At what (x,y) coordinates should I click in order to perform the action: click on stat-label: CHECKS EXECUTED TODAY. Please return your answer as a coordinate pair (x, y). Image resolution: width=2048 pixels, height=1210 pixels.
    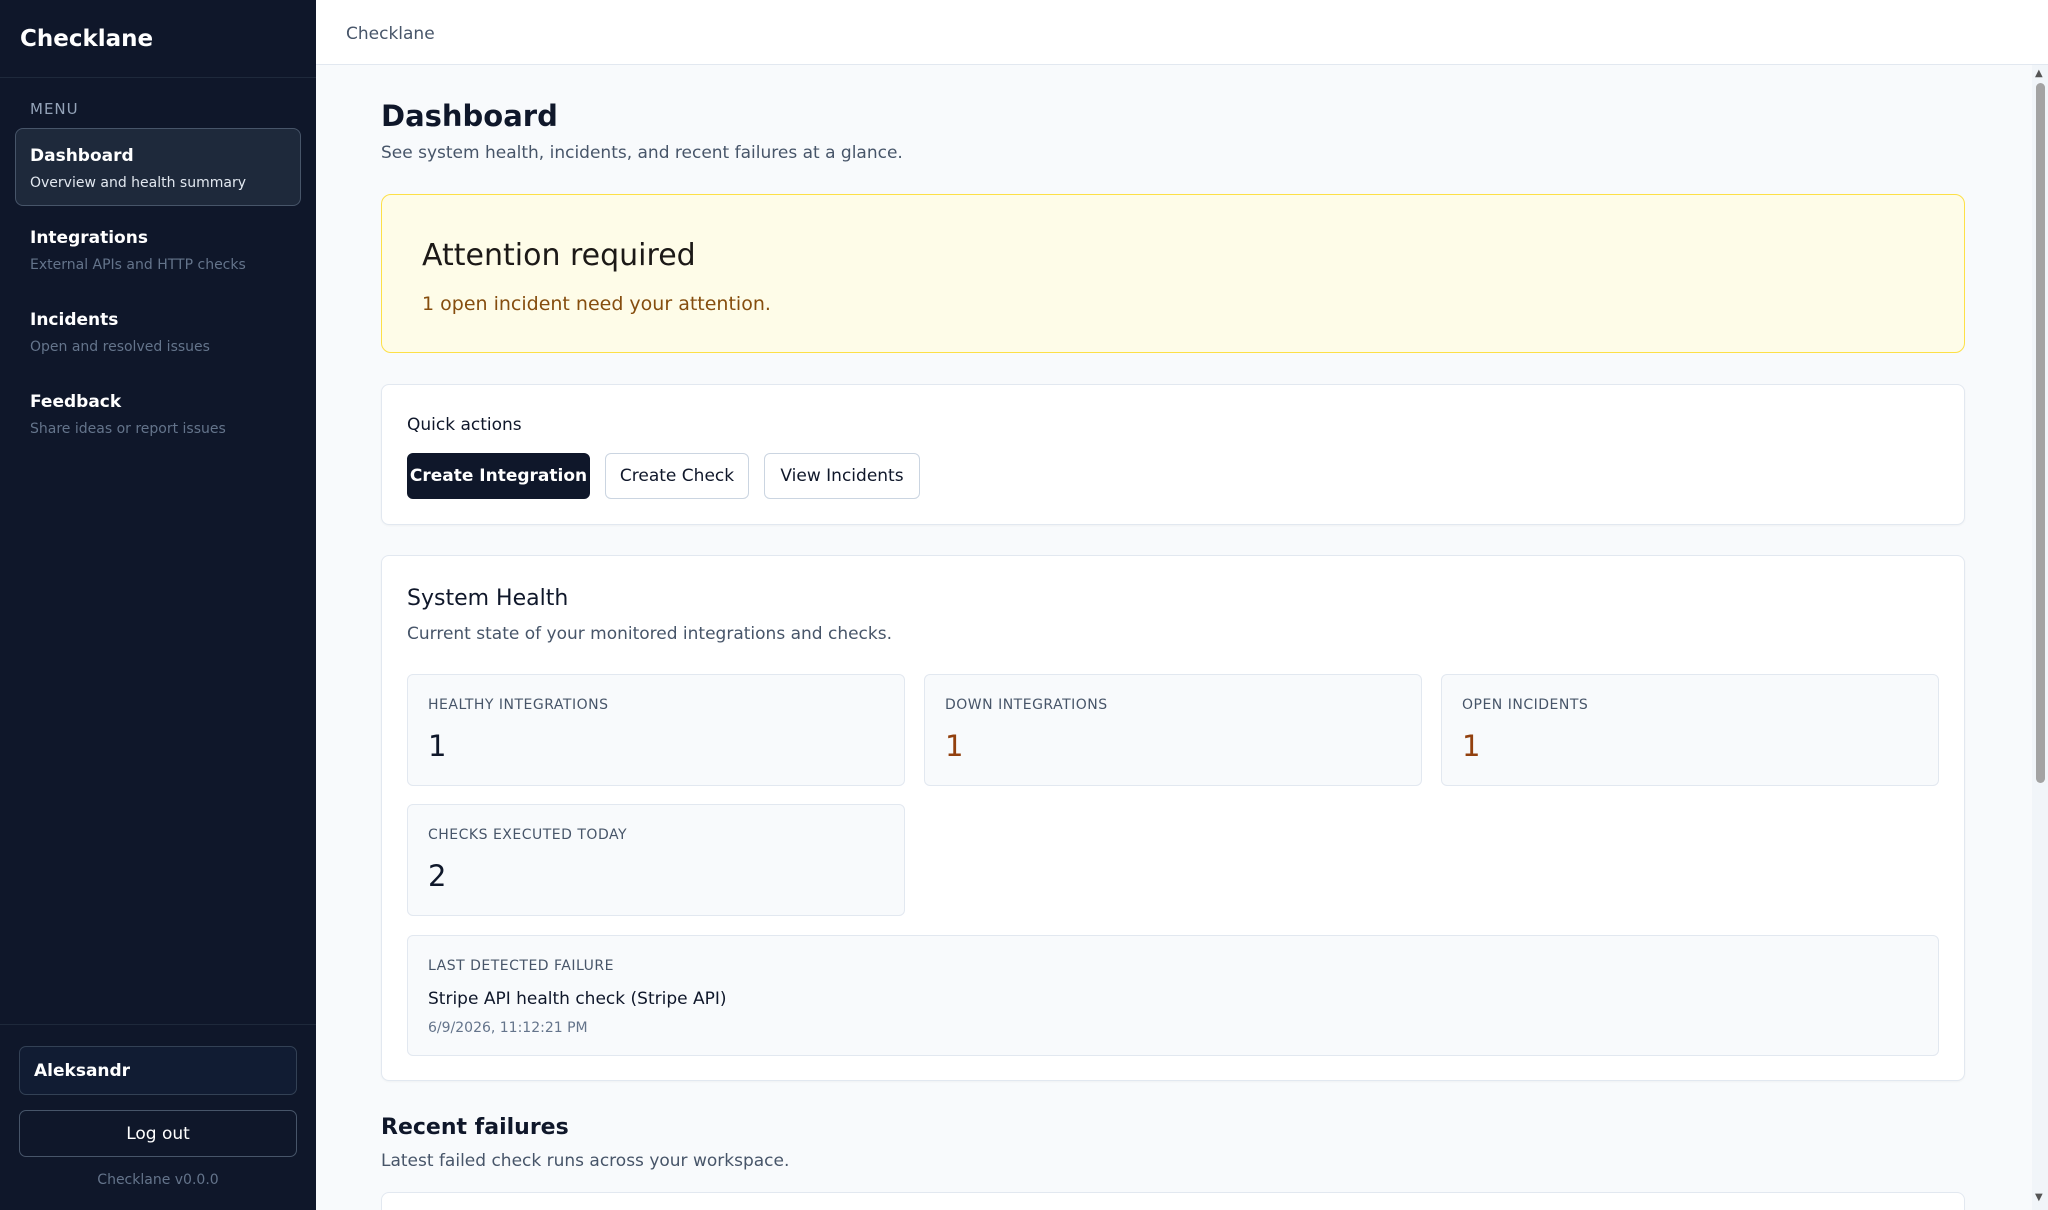
    Looking at the image, I should click on (528, 835).